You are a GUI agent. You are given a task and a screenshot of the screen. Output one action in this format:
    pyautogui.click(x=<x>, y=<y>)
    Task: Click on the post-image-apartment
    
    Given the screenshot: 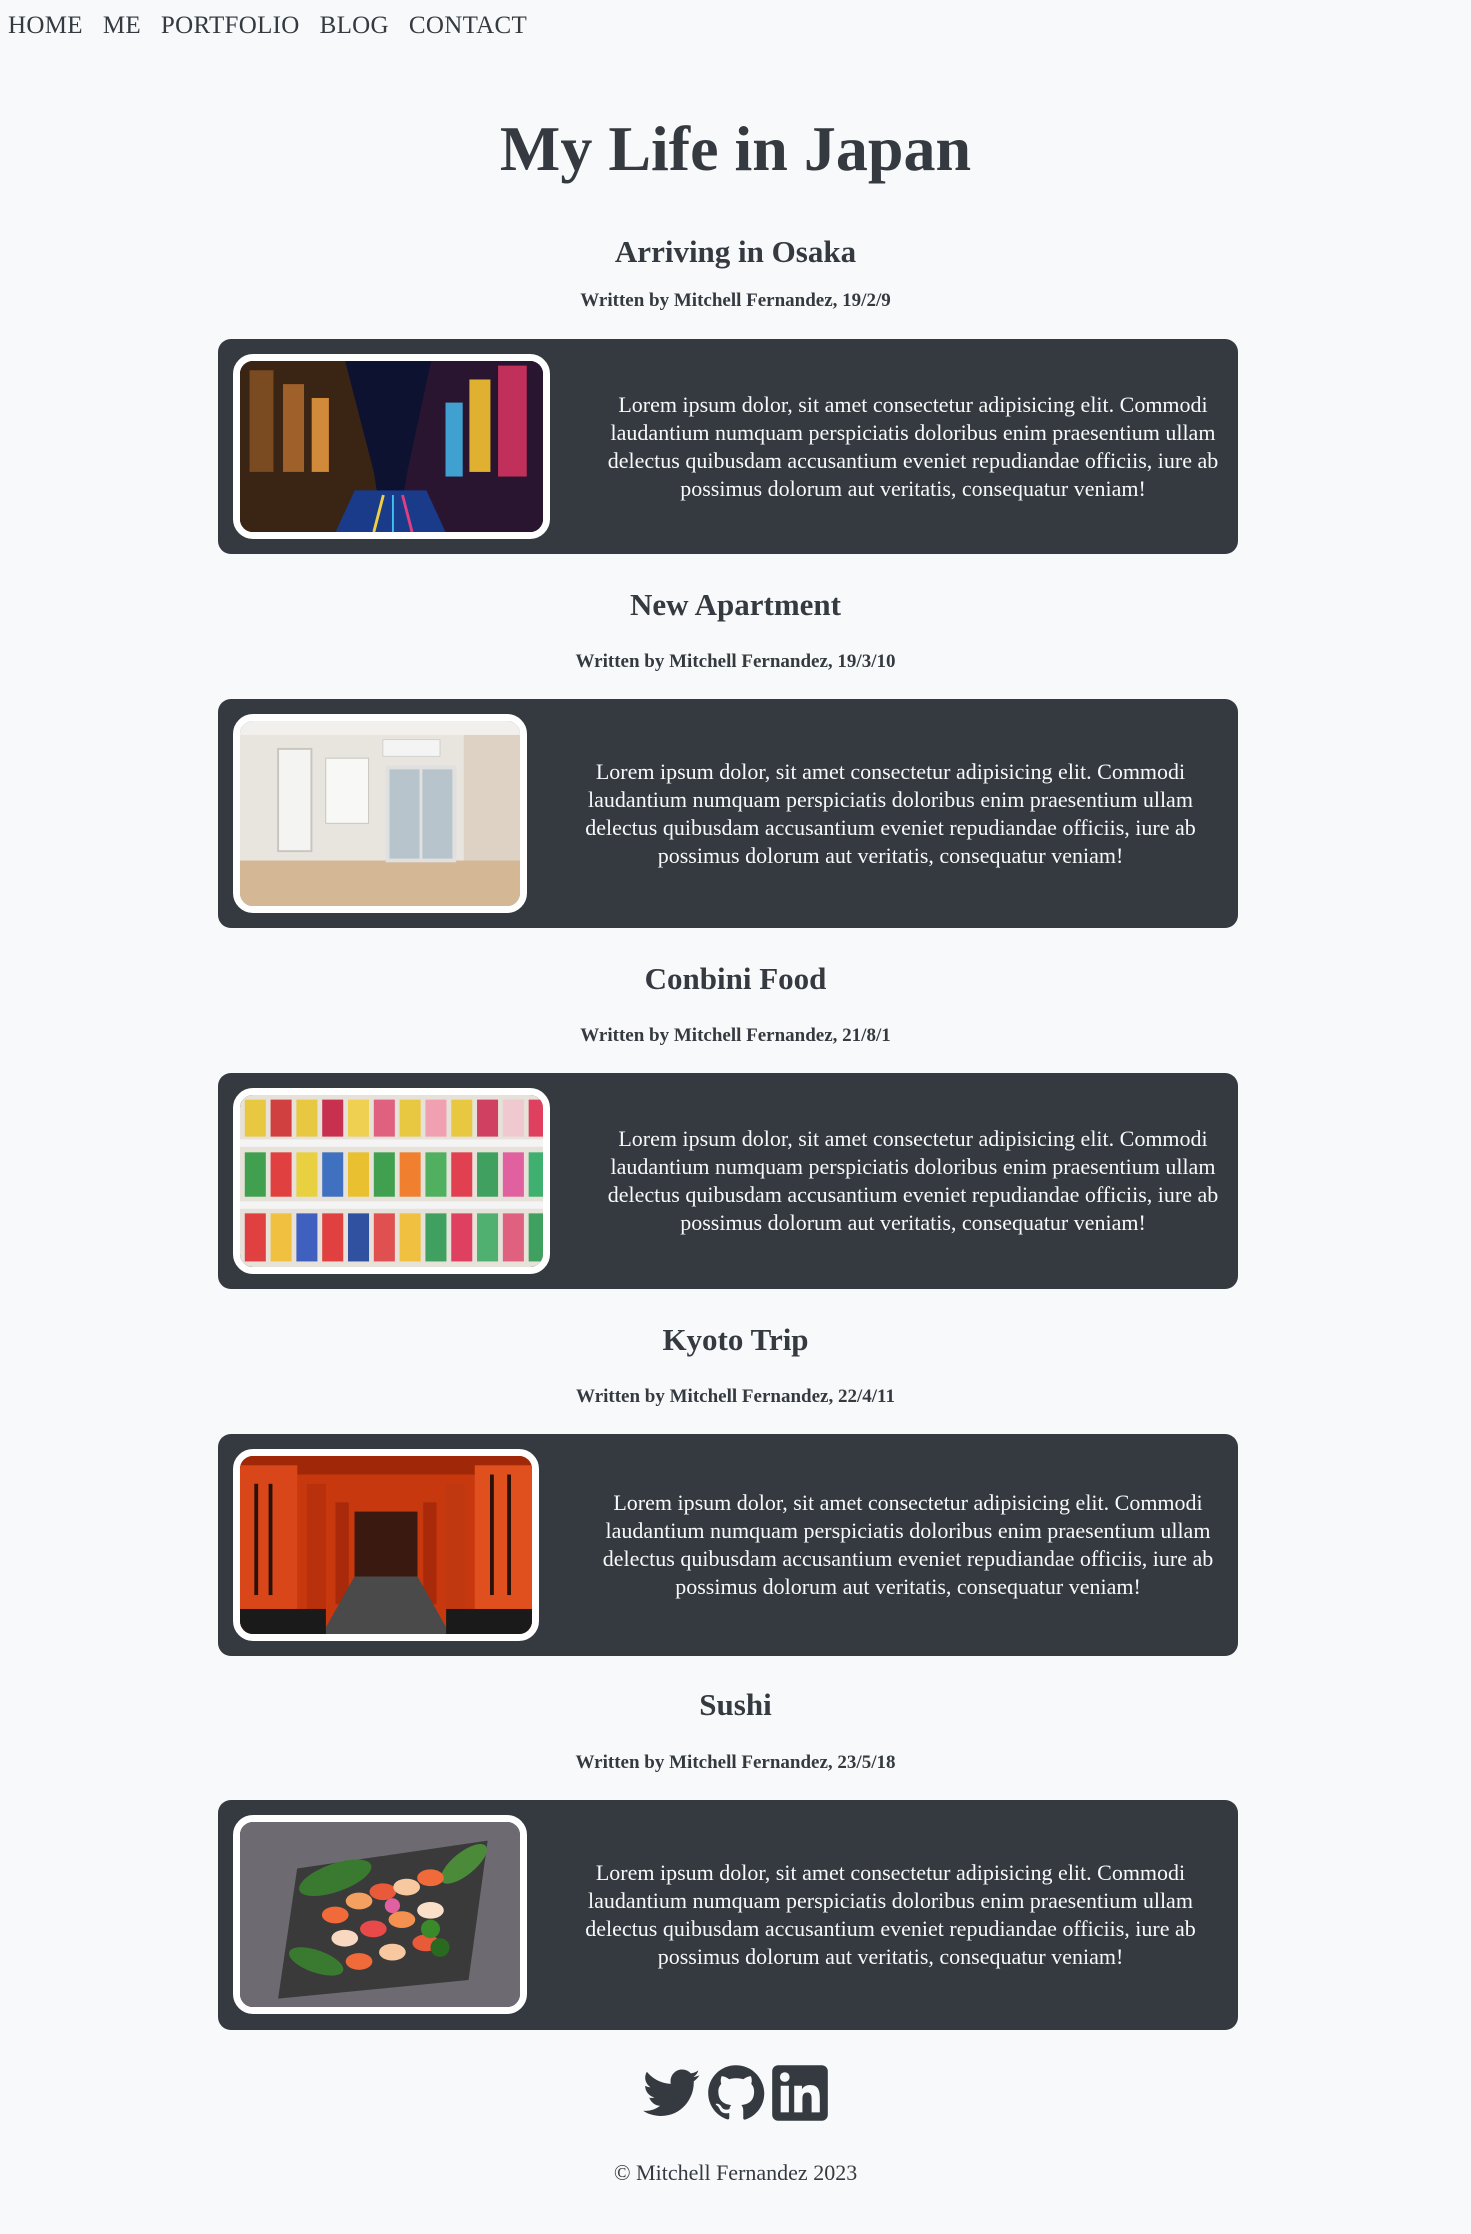 What is the action you would take?
    pyautogui.click(x=380, y=813)
    